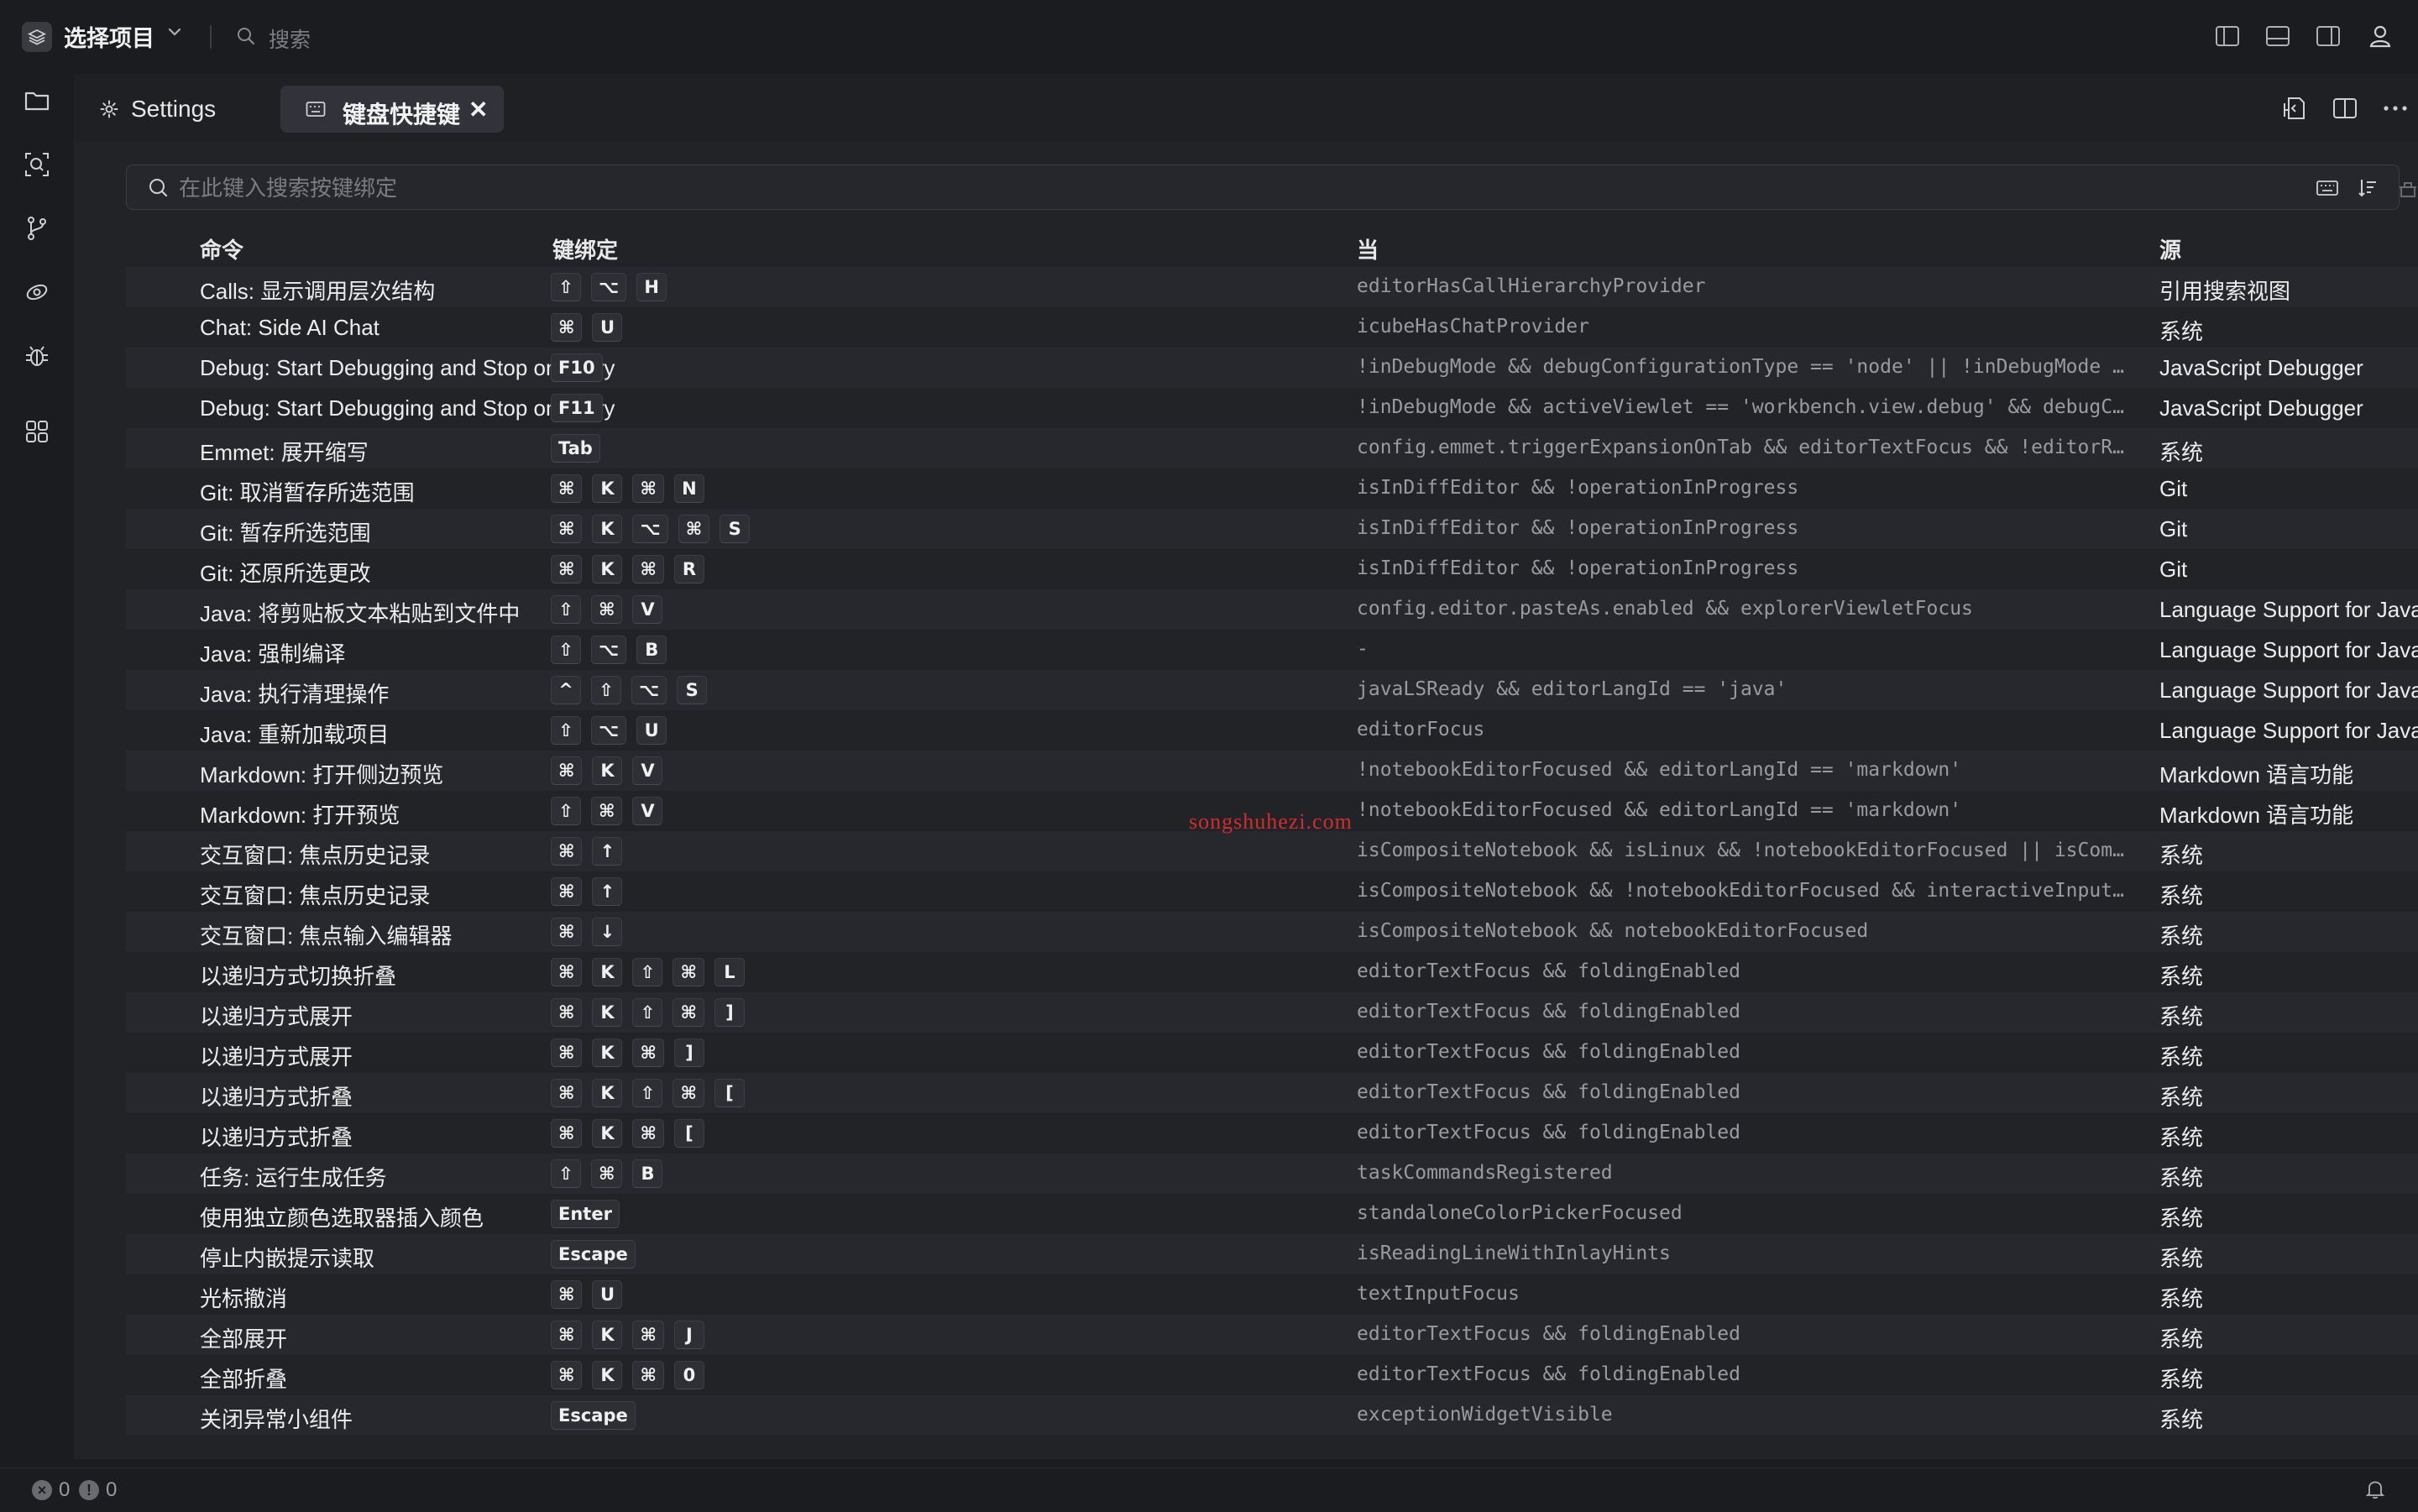  Describe the element at coordinates (244, 1339) in the screenshot. I see `command-cell: 全部展开` at that location.